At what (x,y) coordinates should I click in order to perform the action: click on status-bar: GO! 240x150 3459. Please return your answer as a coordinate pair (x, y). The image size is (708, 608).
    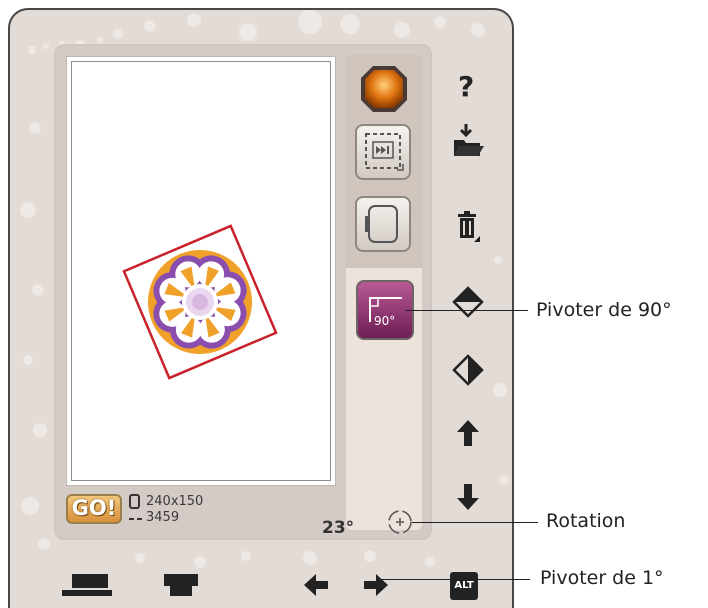
    Looking at the image, I should click on (206, 512).